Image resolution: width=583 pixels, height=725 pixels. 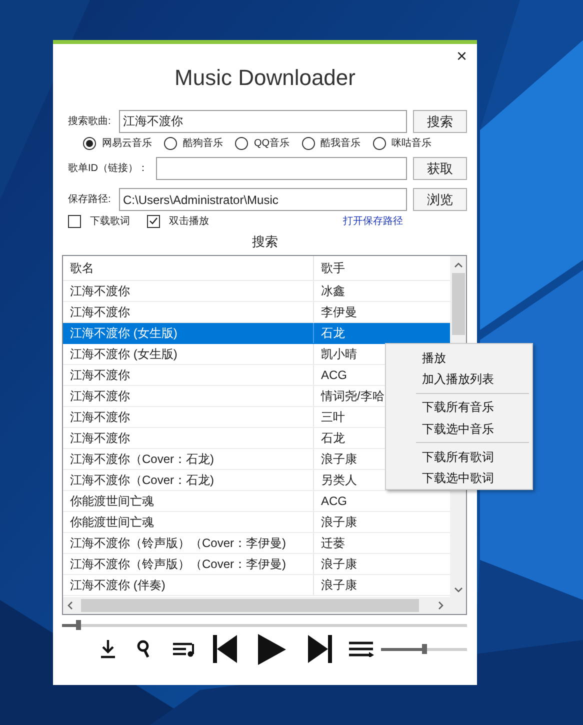 I want to click on open-folder-link: 打开保存路径, so click(x=373, y=221).